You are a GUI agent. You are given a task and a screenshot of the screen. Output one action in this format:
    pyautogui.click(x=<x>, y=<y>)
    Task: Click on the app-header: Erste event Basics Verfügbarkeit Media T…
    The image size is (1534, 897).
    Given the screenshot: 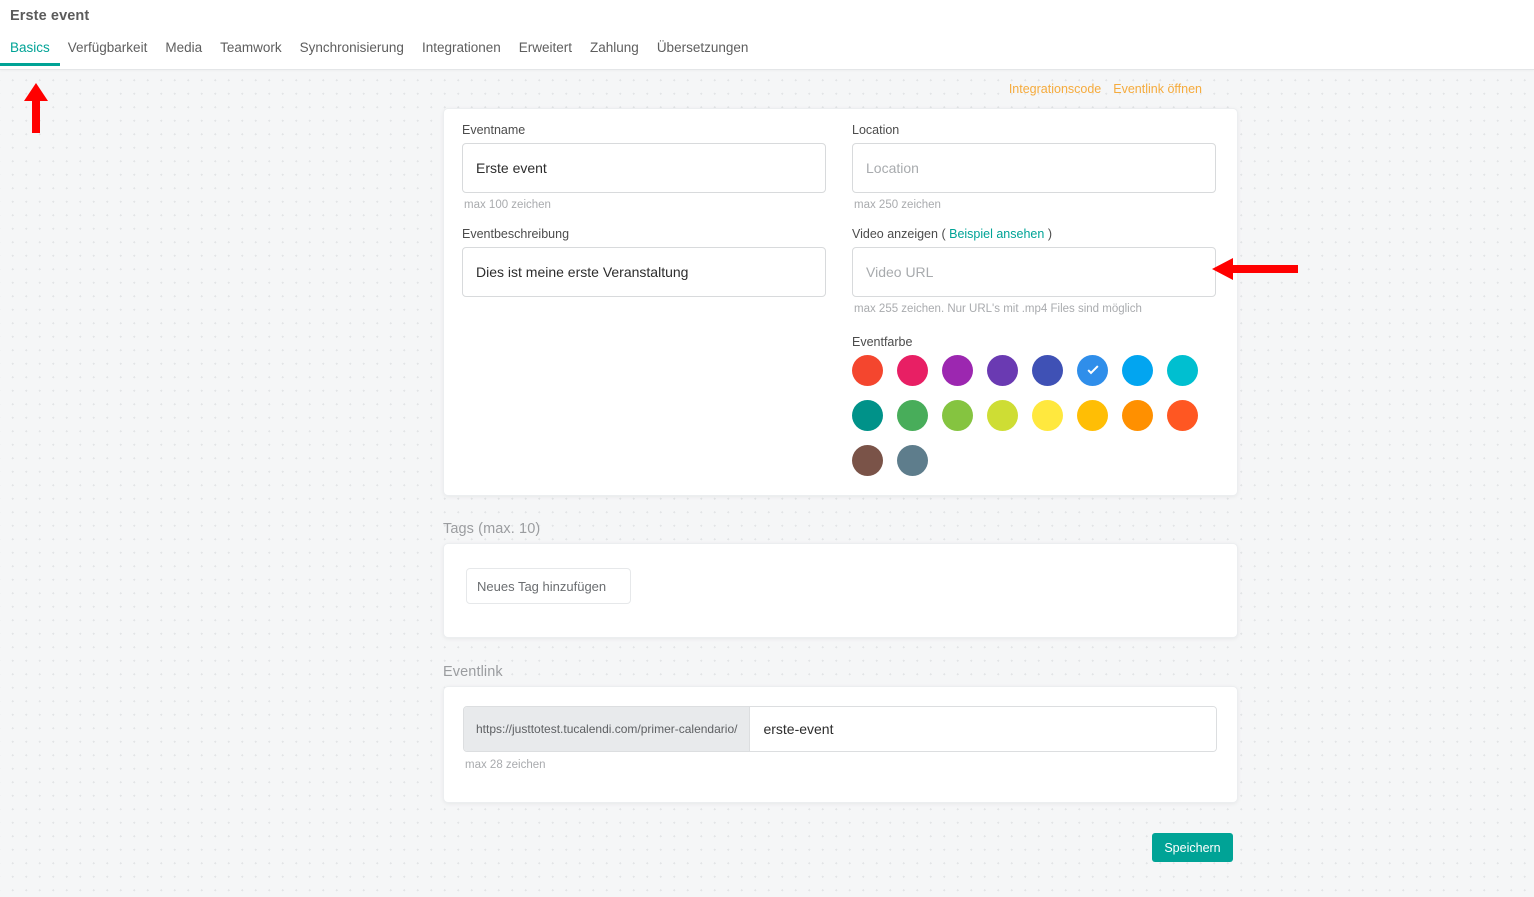 What is the action you would take?
    pyautogui.click(x=767, y=35)
    